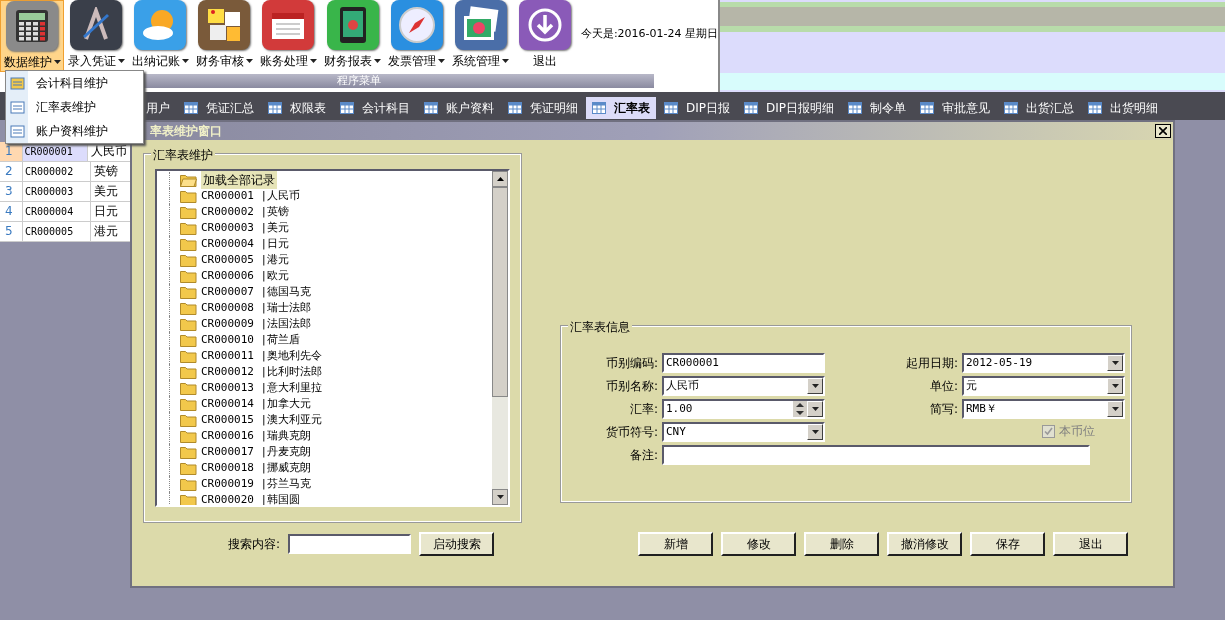  What do you see at coordinates (416, 25) in the screenshot?
I see `compass-icon` at bounding box center [416, 25].